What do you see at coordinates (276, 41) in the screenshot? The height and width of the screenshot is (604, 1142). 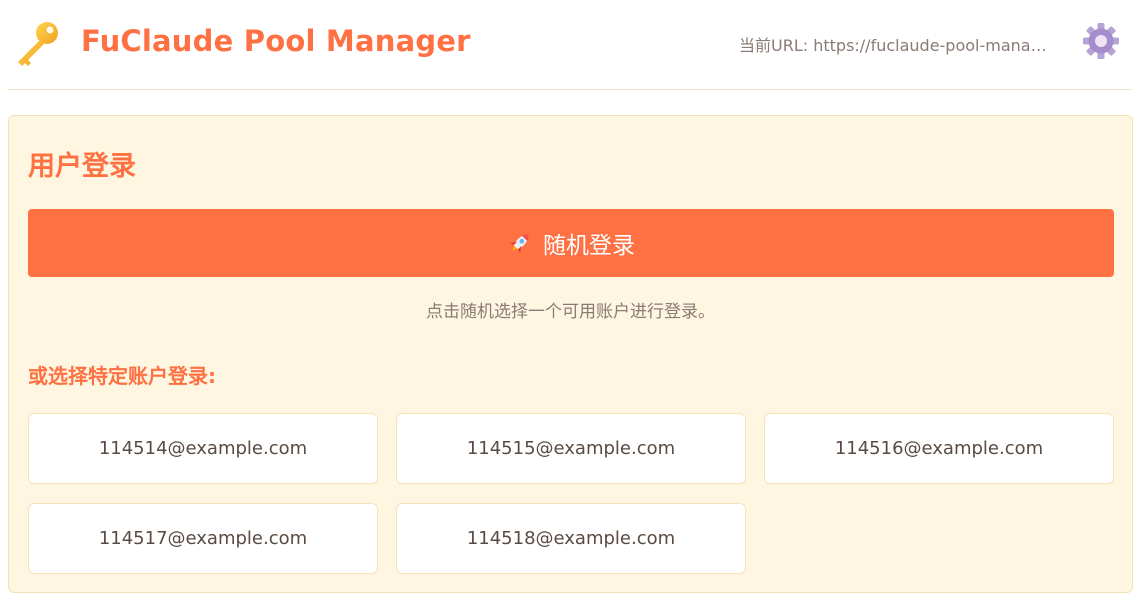 I see `app-title: FuClaude Pool Manager` at bounding box center [276, 41].